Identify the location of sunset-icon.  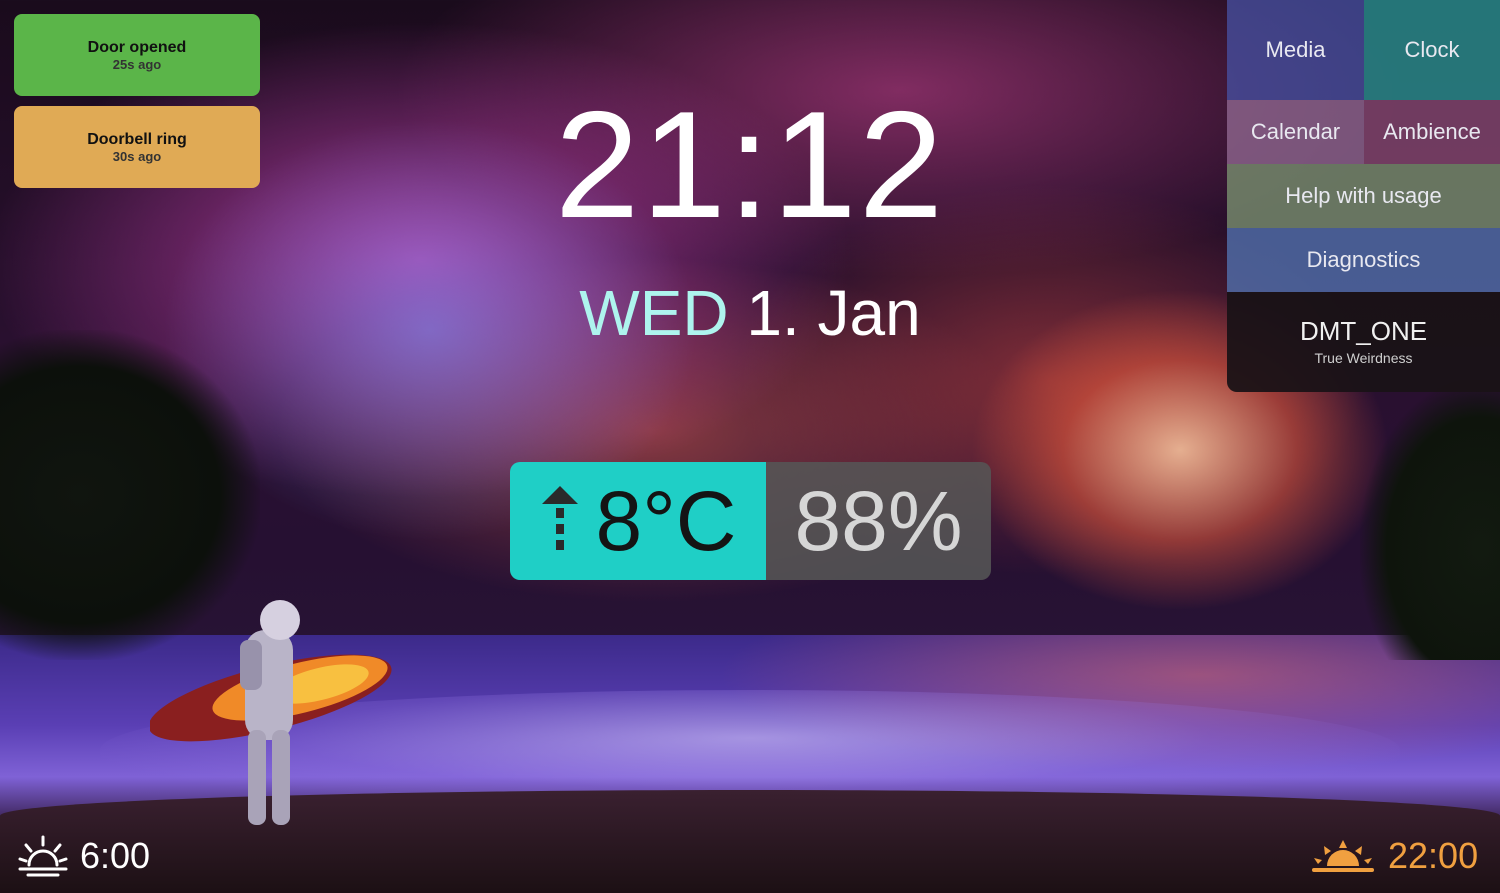
(1343, 856).